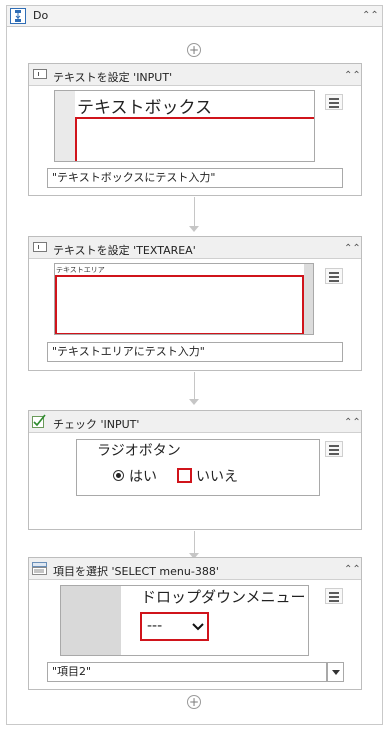 This screenshot has width=389, height=731. What do you see at coordinates (139, 451) in the screenshot?
I see `screenshot-label: ラジオボタン` at bounding box center [139, 451].